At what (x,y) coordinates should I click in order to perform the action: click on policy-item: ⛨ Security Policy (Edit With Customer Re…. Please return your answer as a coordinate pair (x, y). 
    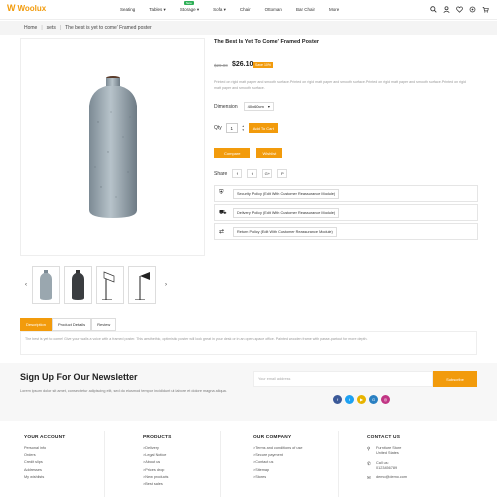
    Looking at the image, I should click on (346, 193).